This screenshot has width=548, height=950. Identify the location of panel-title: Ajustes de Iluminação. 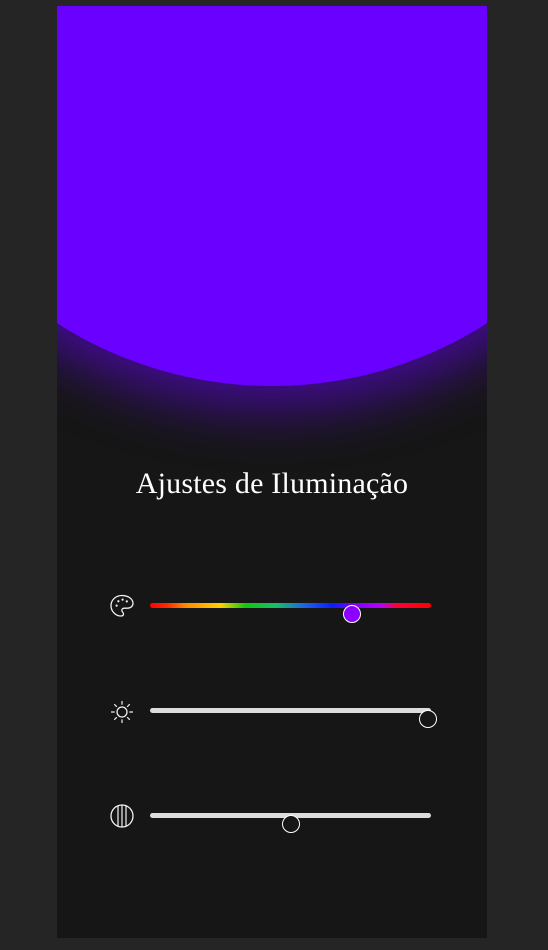
(272, 483).